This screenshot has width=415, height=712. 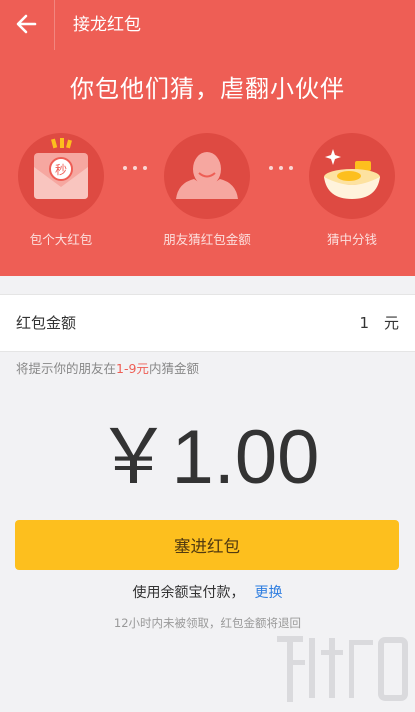 I want to click on step-label-guess: 朋友猜红包金额, so click(x=207, y=239).